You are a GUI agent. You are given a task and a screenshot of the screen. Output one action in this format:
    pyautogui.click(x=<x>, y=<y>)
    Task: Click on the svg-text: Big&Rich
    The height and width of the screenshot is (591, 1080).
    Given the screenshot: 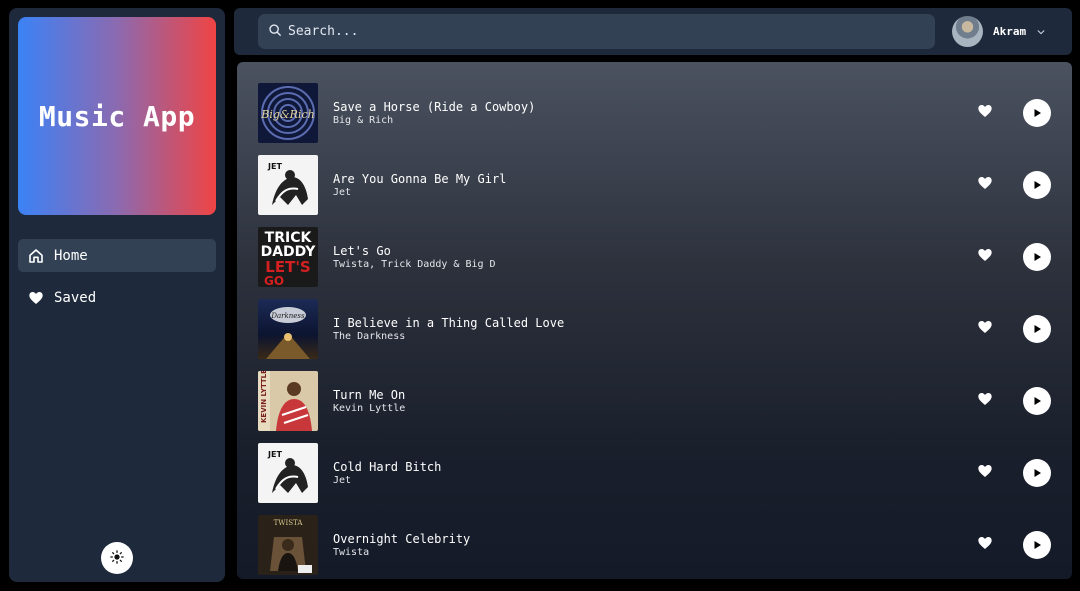 What is the action you would take?
    pyautogui.click(x=287, y=114)
    